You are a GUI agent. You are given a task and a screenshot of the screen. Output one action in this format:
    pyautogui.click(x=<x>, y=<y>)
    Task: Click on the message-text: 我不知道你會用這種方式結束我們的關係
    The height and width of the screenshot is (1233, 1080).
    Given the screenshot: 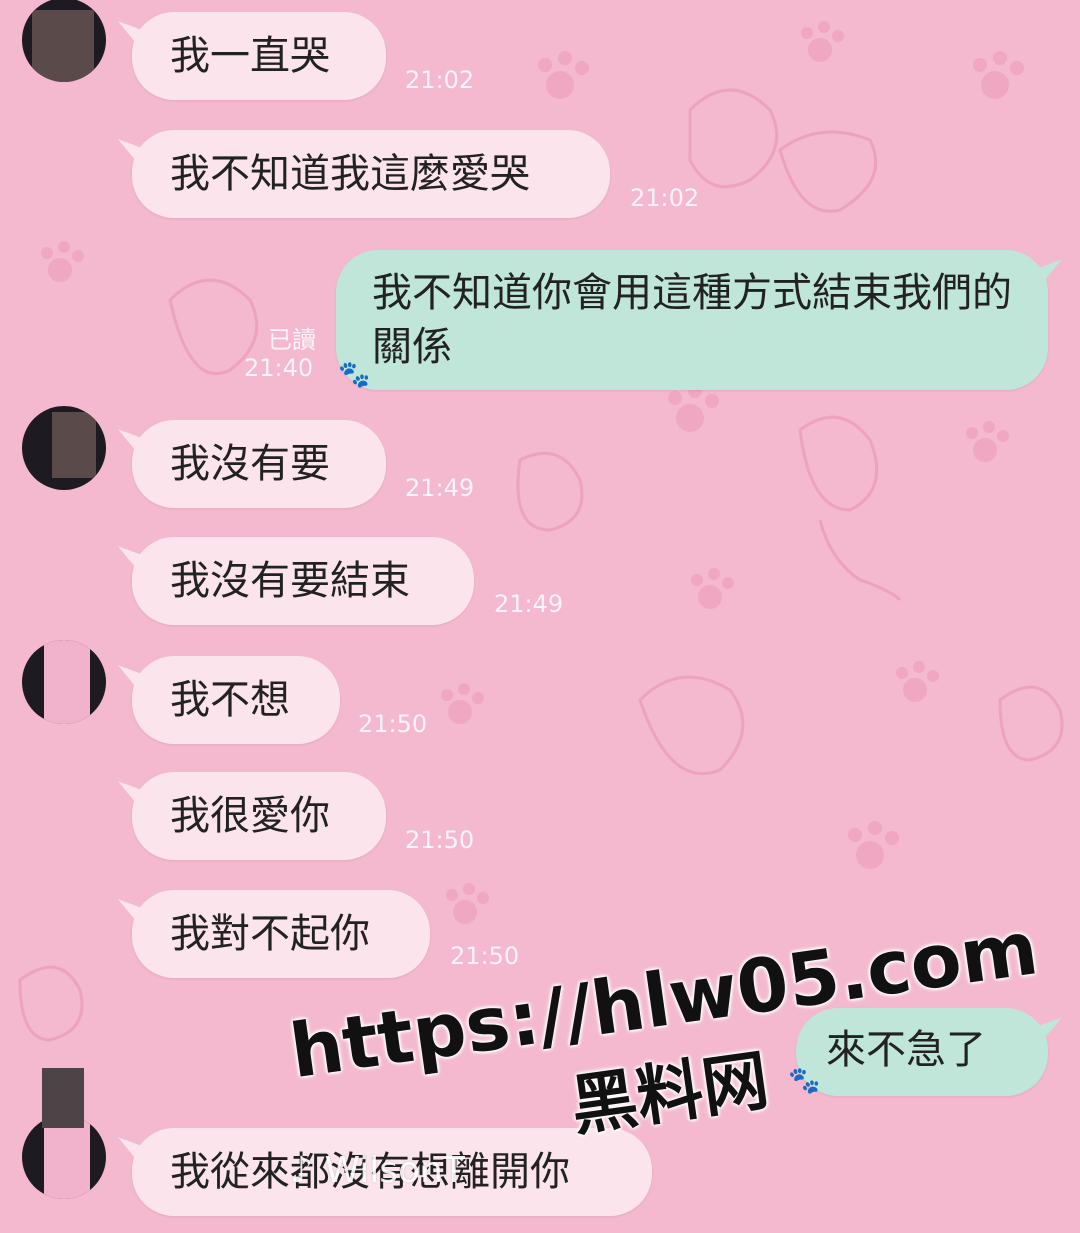 What is the action you would take?
    pyautogui.click(x=692, y=320)
    